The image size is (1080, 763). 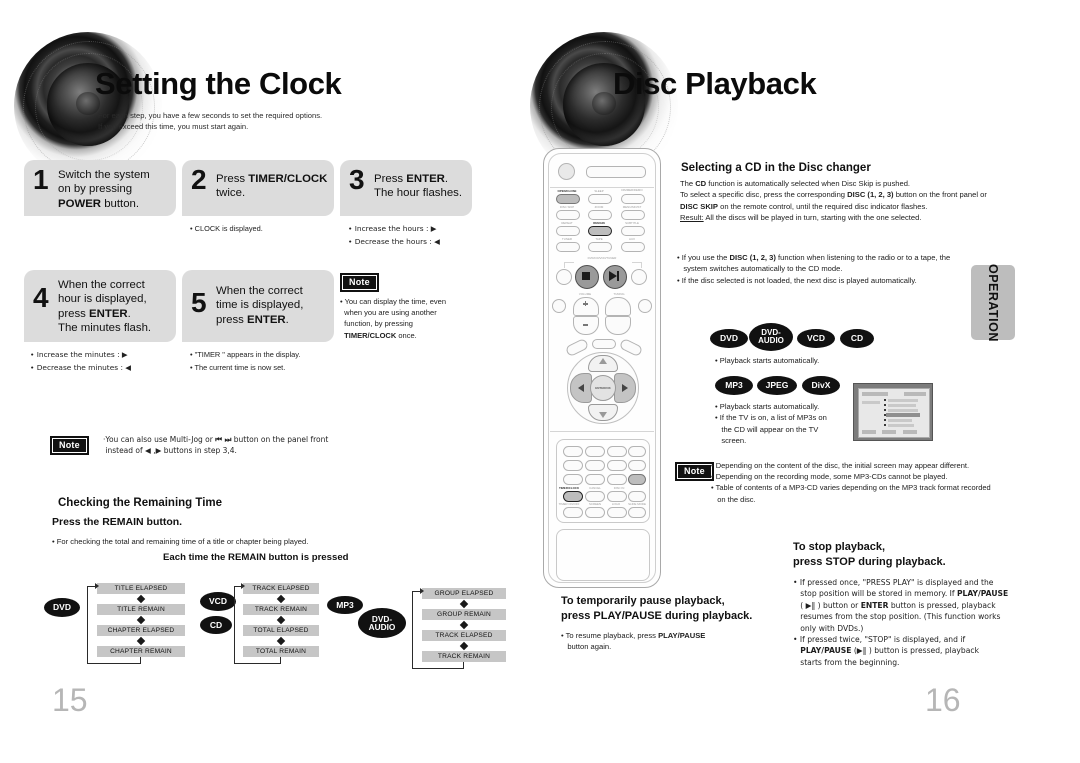 What do you see at coordinates (617, 512) in the screenshot?
I see `remote-key-logo` at bounding box center [617, 512].